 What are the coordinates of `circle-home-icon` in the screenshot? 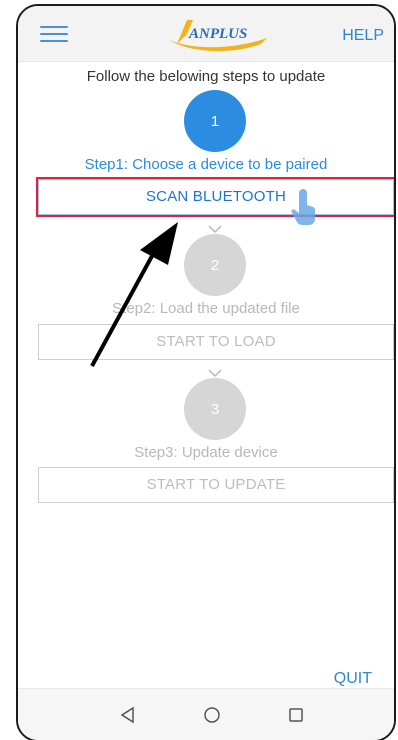 It's located at (212, 715).